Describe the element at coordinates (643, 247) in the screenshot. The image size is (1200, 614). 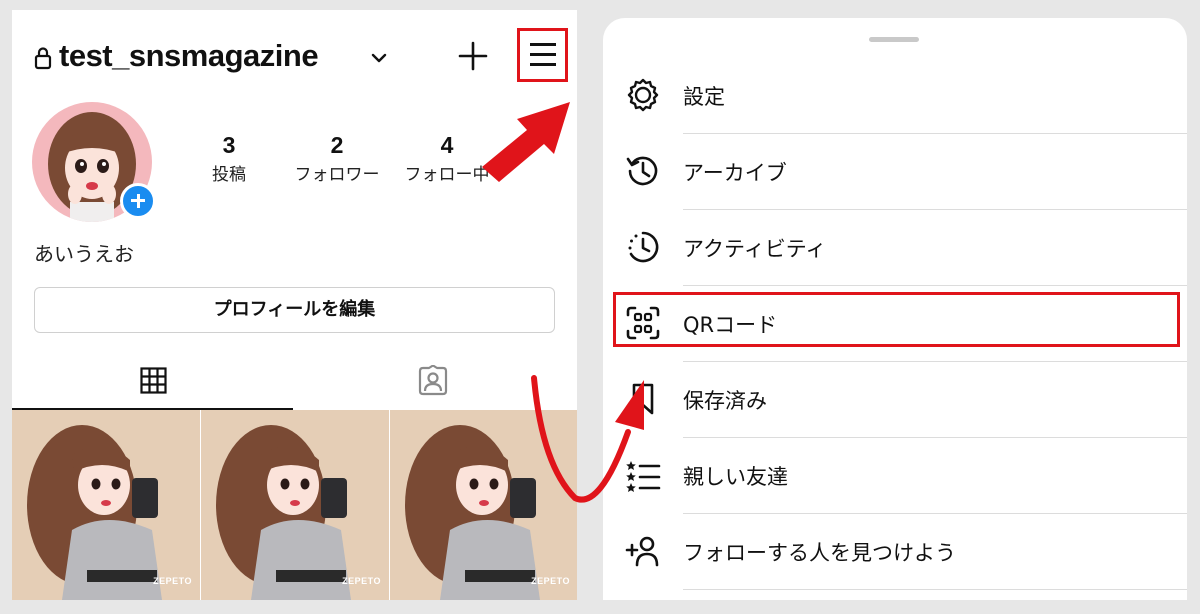
I see `activity-clock-icon` at that location.